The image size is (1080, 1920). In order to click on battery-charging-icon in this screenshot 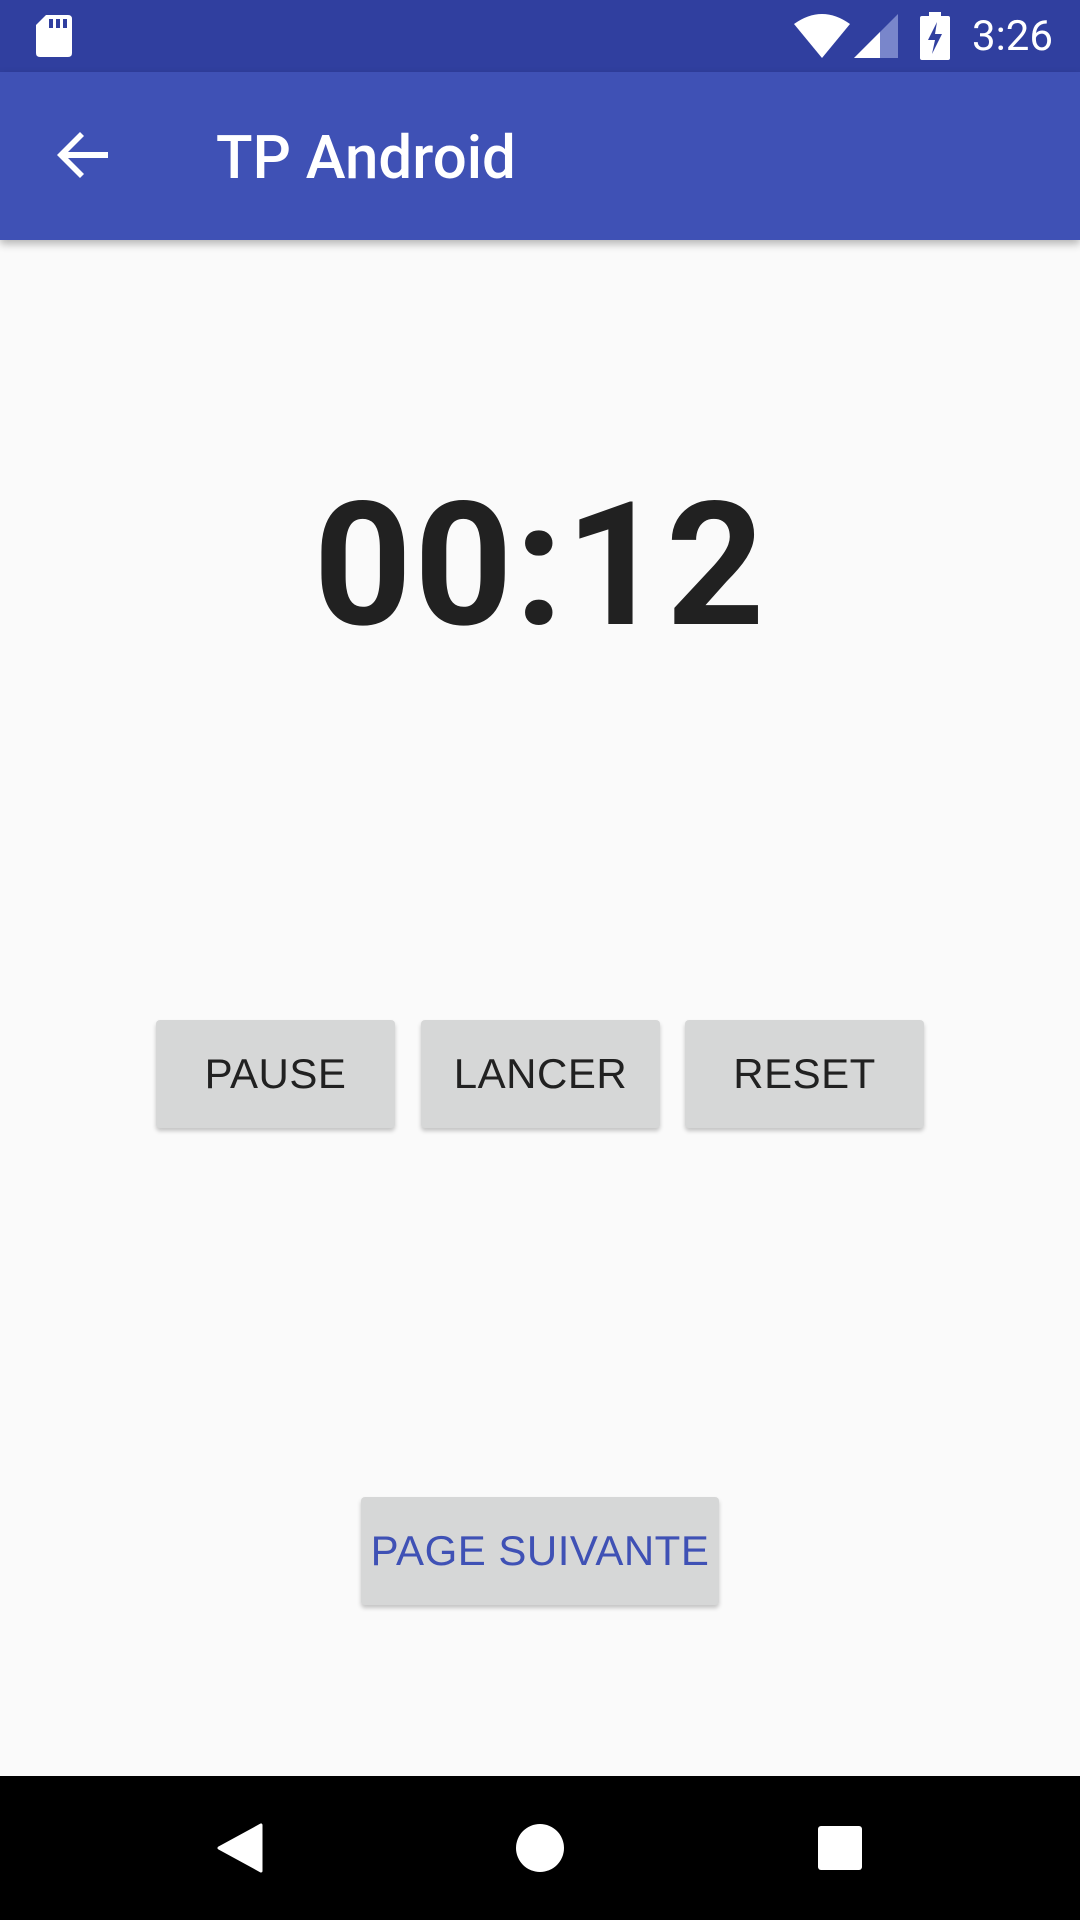, I will do `click(935, 36)`.